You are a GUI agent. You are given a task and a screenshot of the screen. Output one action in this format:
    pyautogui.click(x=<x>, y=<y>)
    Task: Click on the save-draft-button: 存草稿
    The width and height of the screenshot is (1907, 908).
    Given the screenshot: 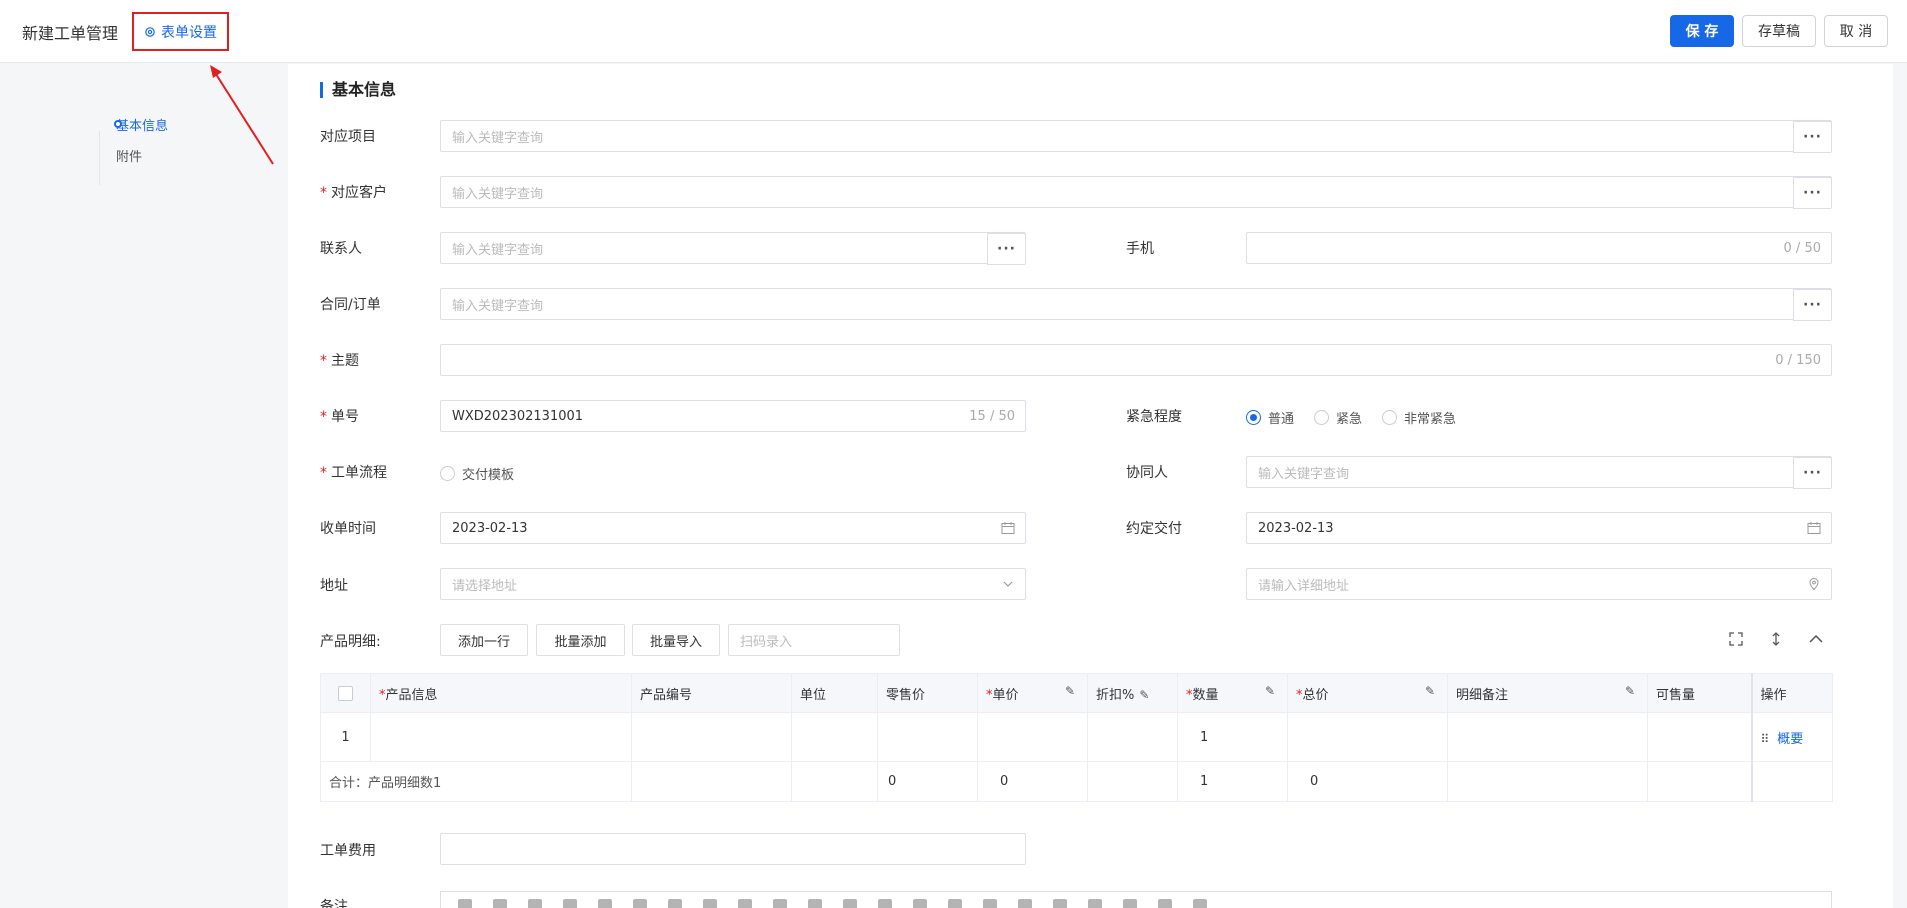 What is the action you would take?
    pyautogui.click(x=1779, y=31)
    